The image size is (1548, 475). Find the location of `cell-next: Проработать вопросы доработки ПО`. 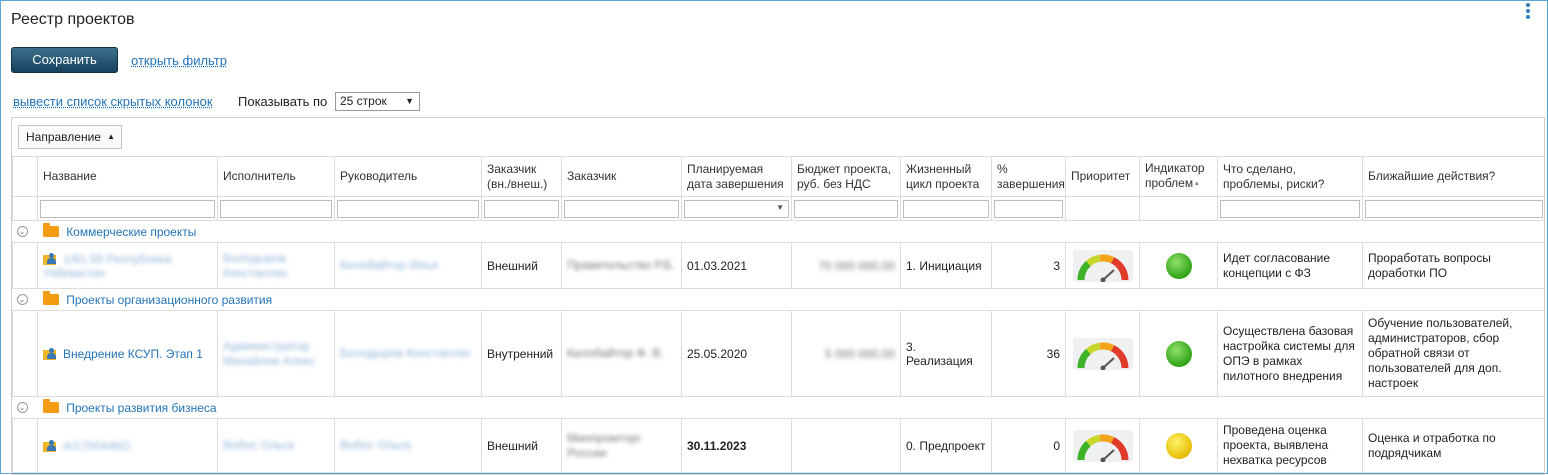

cell-next: Проработать вопросы доработки ПО is located at coordinates (1453, 265).